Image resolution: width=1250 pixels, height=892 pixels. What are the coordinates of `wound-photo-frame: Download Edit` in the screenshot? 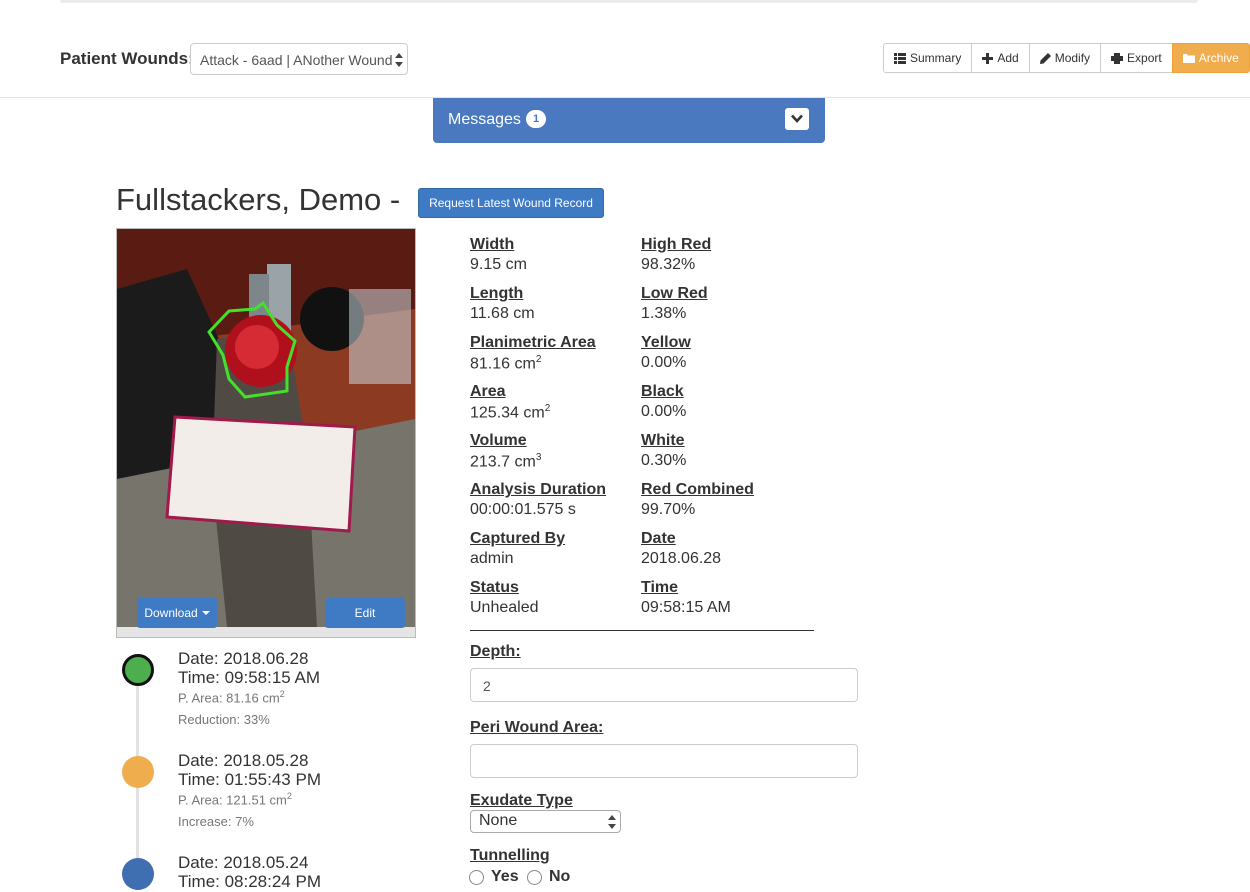 It's located at (266, 433).